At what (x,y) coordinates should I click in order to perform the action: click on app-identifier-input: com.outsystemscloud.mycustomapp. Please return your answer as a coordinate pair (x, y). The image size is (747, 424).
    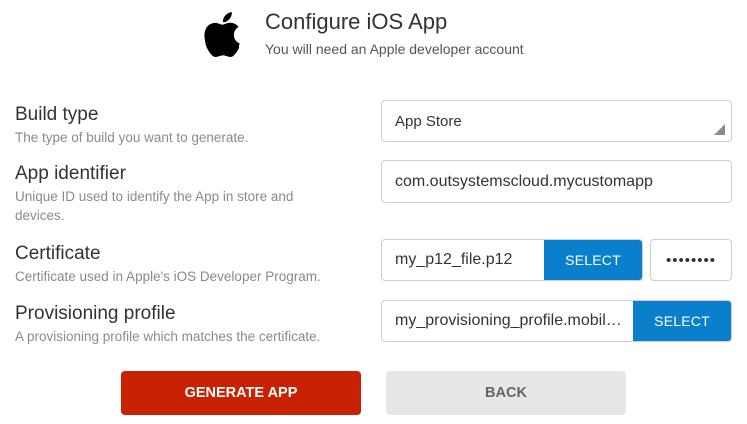
    Looking at the image, I should click on (556, 181).